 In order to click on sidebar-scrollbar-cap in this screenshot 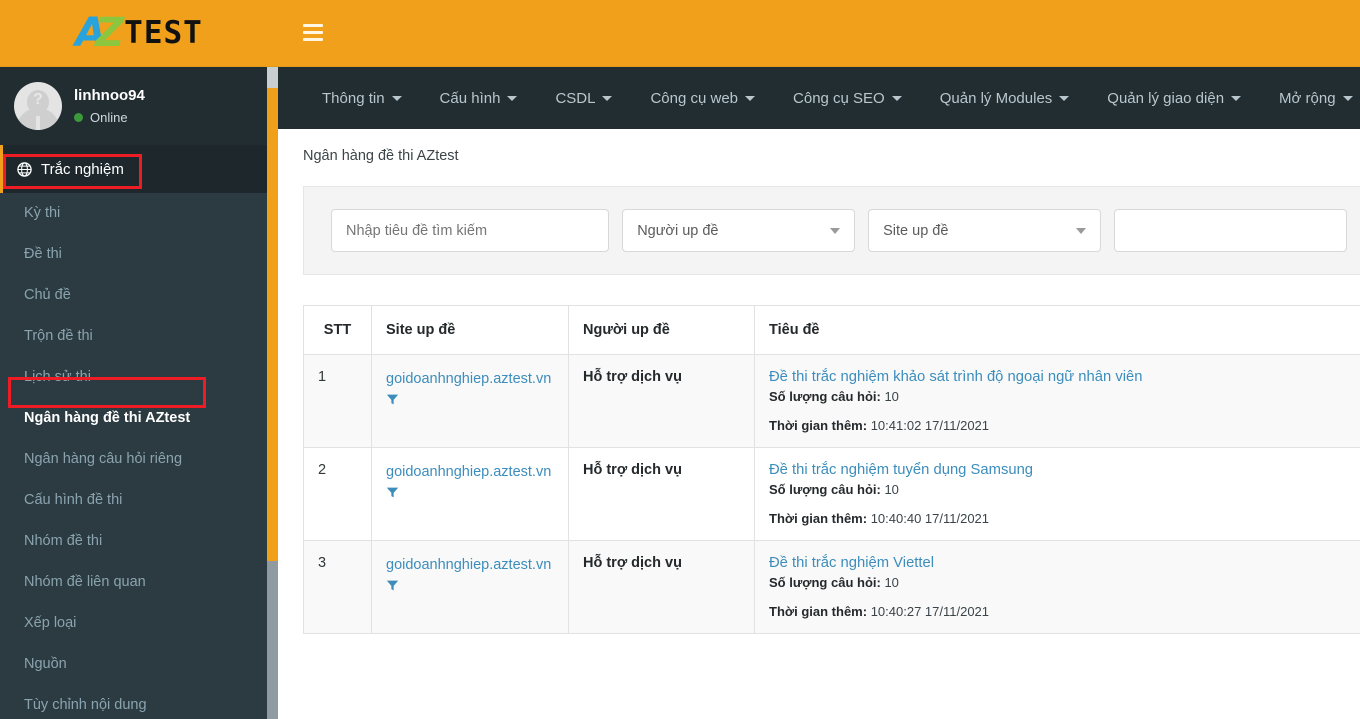, I will do `click(272, 77)`.